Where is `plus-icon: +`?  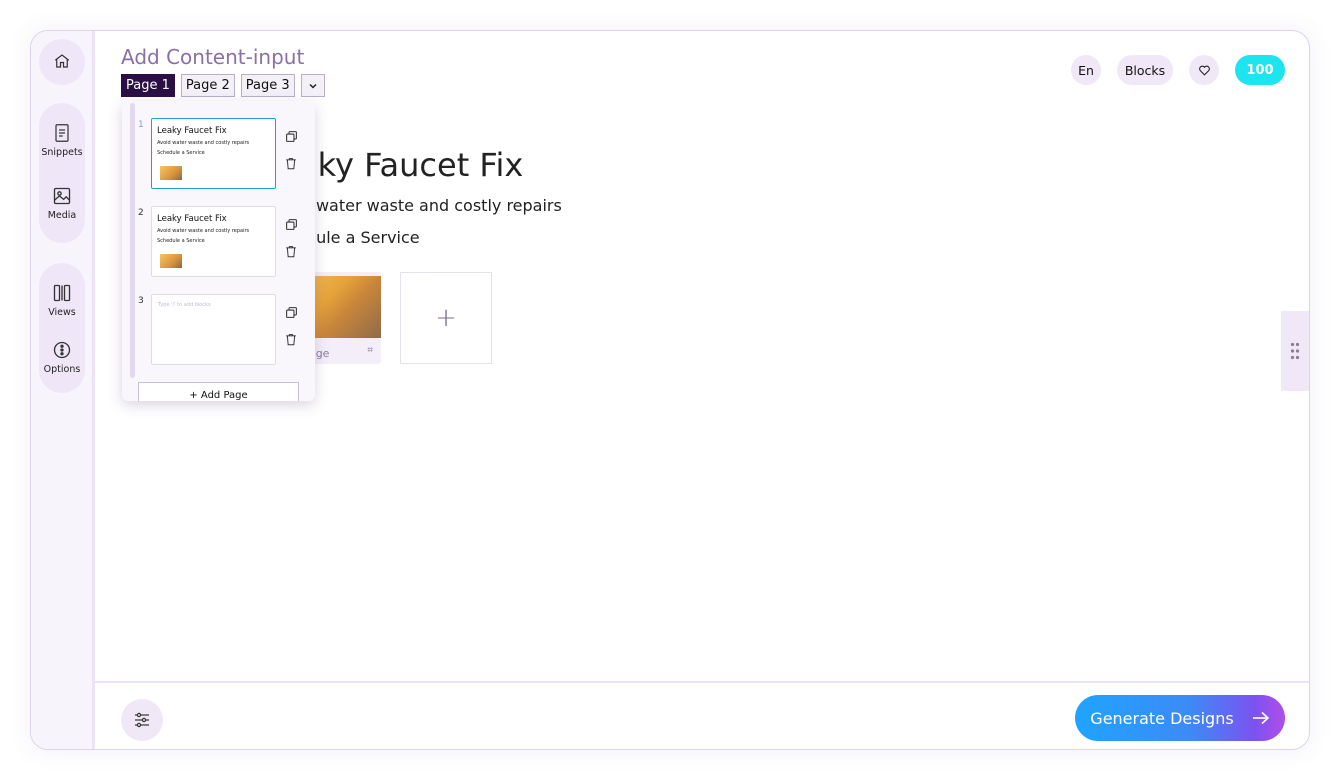 plus-icon: + is located at coordinates (446, 318).